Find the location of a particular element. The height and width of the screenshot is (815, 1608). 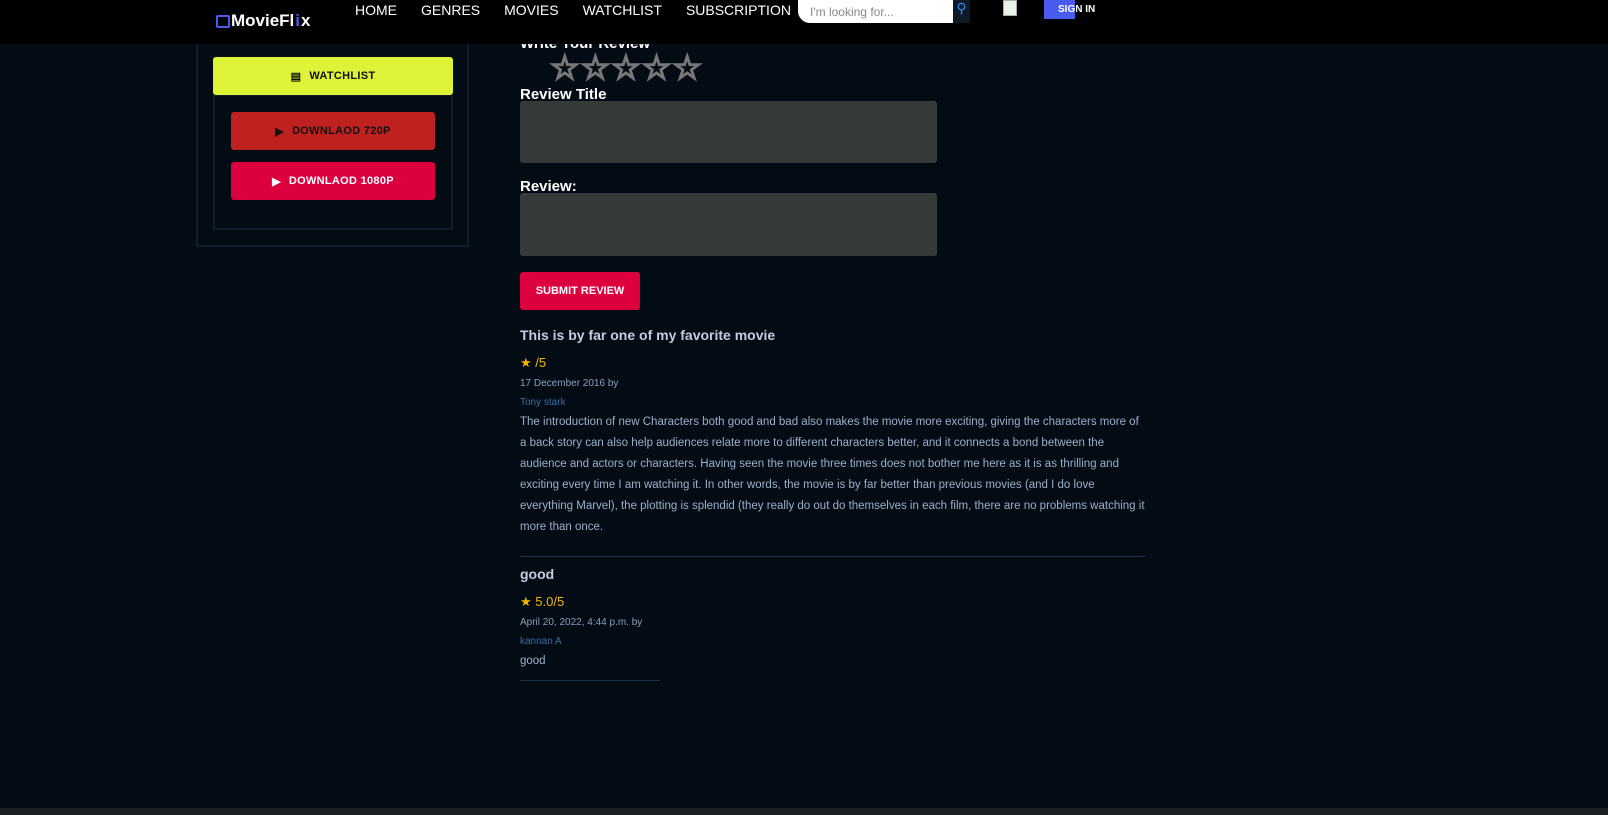

review-date: 17 December 2016 by is located at coordinates (569, 383).